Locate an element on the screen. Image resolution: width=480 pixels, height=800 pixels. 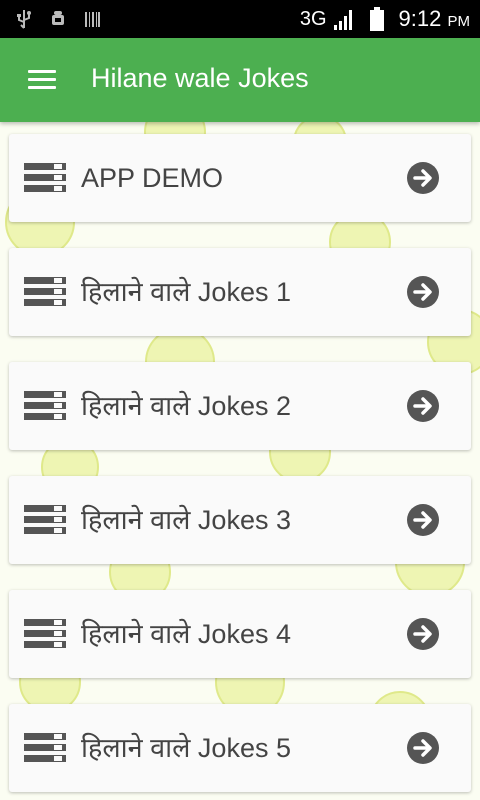
signal-icon is located at coordinates (342, 20).